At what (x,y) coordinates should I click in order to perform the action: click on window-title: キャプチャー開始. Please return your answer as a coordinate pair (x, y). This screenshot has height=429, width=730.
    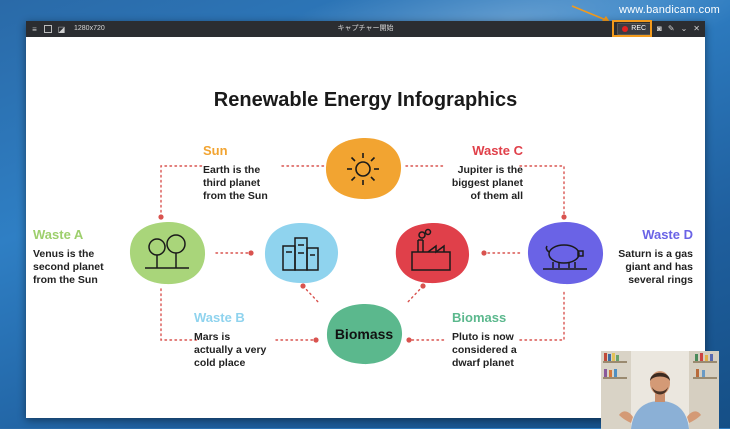
    Looking at the image, I should click on (365, 28).